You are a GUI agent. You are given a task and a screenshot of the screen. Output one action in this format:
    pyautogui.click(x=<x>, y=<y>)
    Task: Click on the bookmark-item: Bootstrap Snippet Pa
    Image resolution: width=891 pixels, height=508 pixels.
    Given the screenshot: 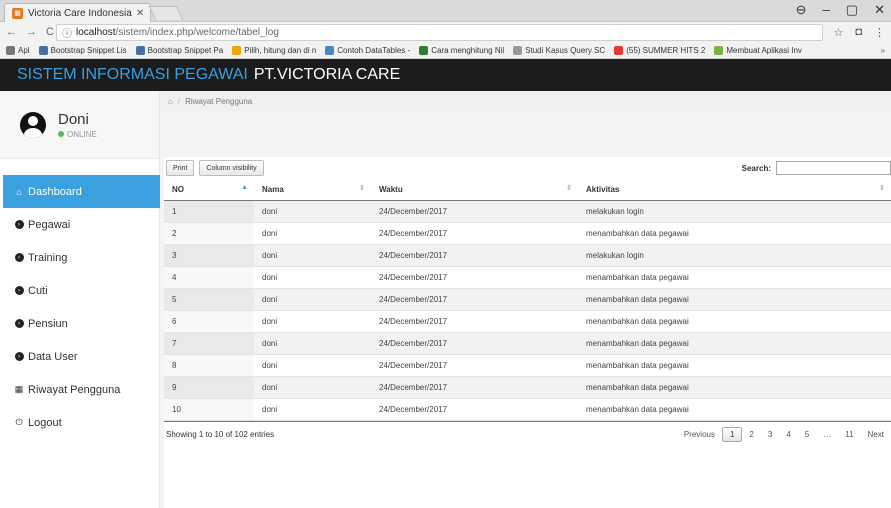 What is the action you would take?
    pyautogui.click(x=179, y=50)
    